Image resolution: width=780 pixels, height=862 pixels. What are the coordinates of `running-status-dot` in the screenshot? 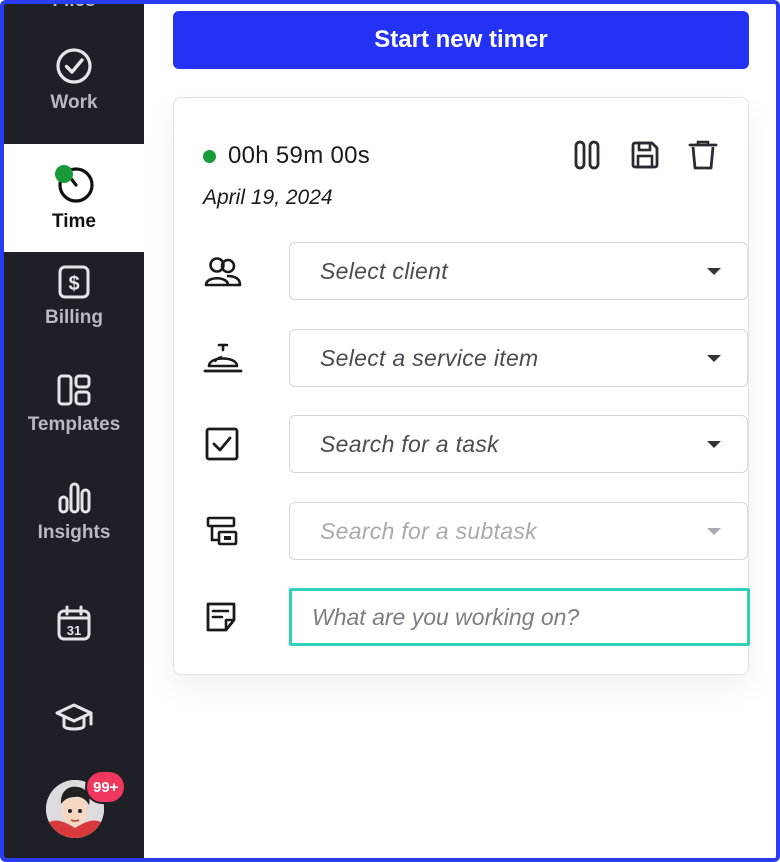 It's located at (209, 156).